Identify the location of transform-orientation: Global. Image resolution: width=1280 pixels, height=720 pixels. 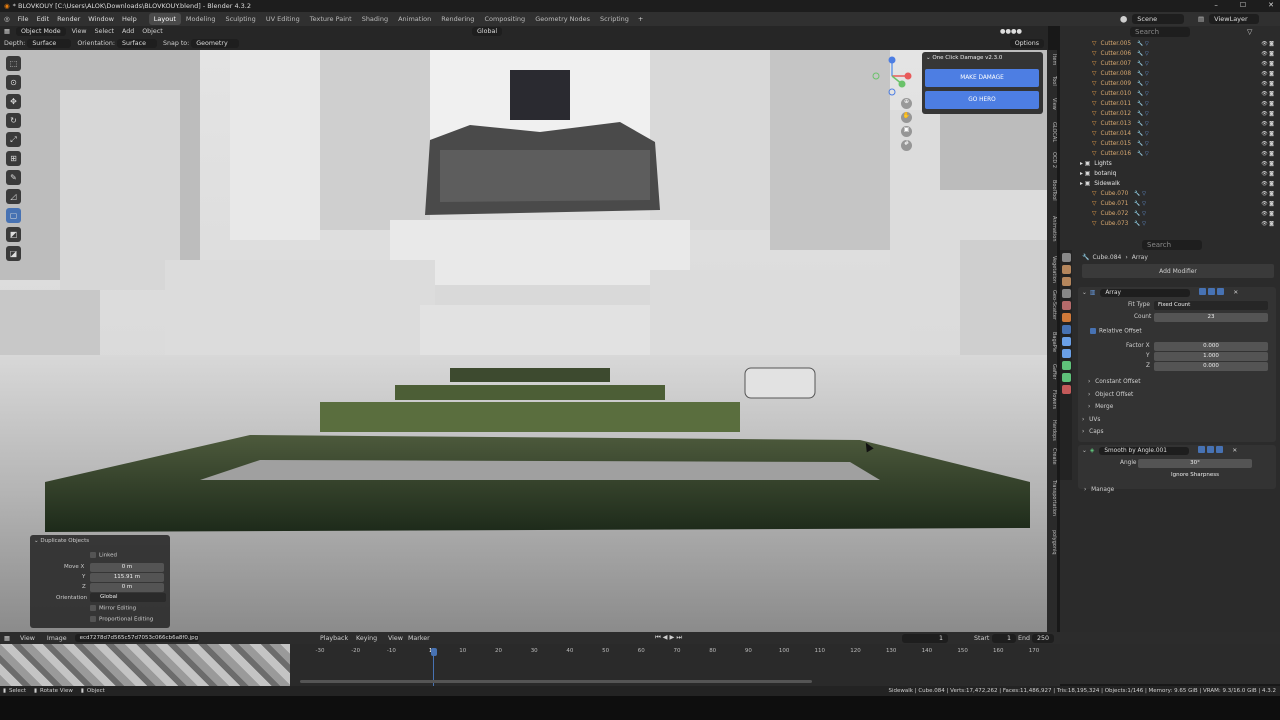
(487, 31).